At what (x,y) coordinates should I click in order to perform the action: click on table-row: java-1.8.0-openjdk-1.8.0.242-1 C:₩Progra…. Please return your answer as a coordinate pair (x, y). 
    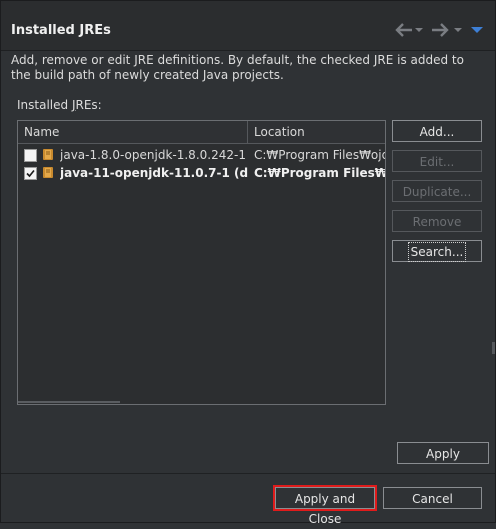
    Looking at the image, I should click on (201, 155).